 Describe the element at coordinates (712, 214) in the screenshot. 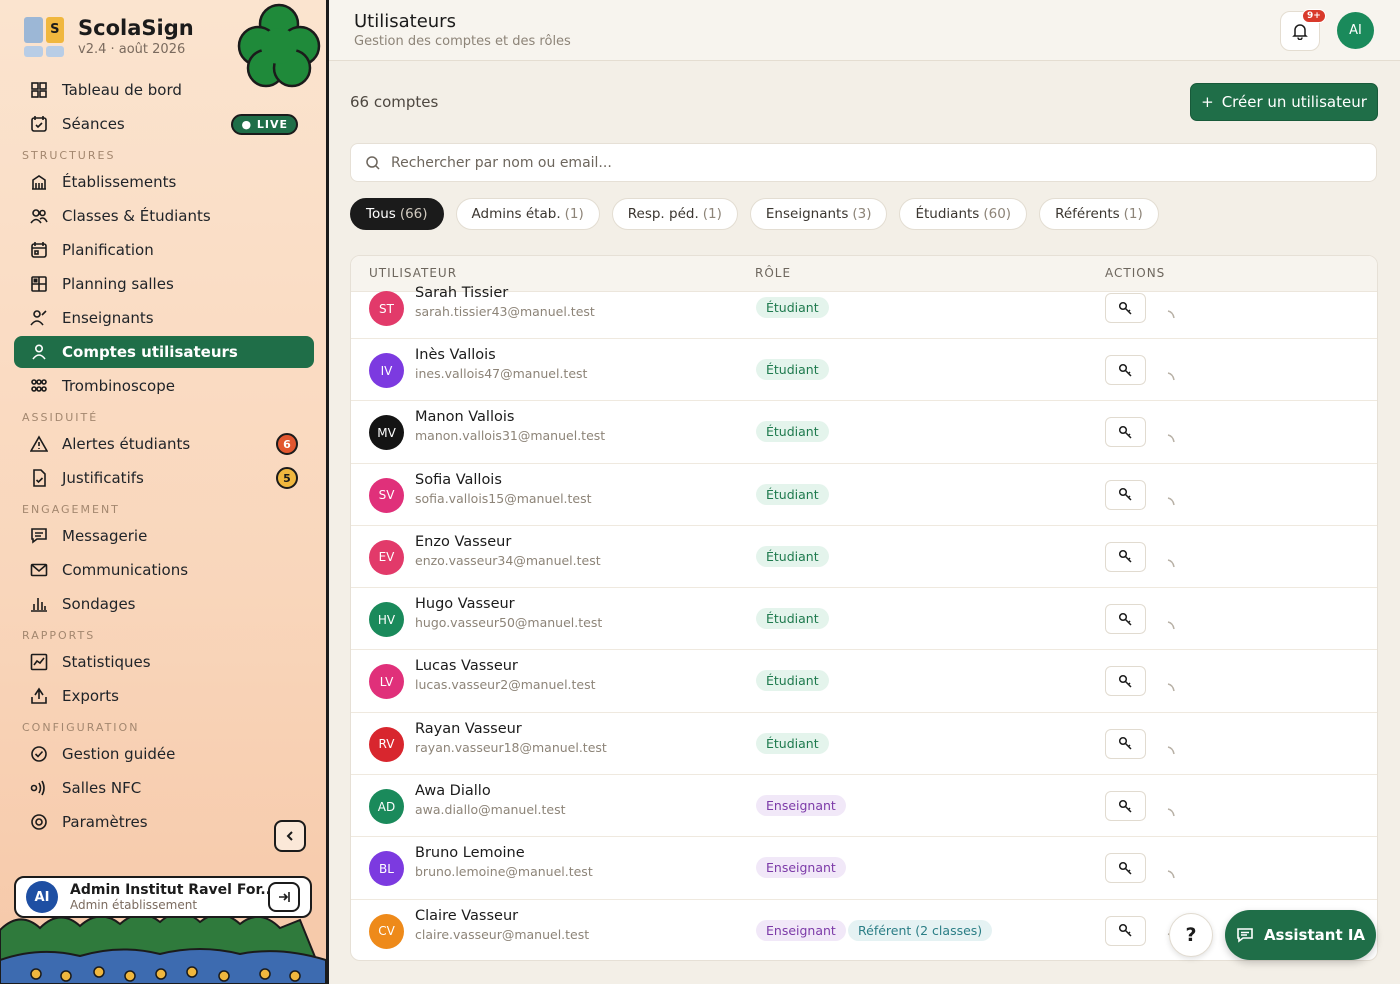

I see `filter-tab-count: (1)` at that location.